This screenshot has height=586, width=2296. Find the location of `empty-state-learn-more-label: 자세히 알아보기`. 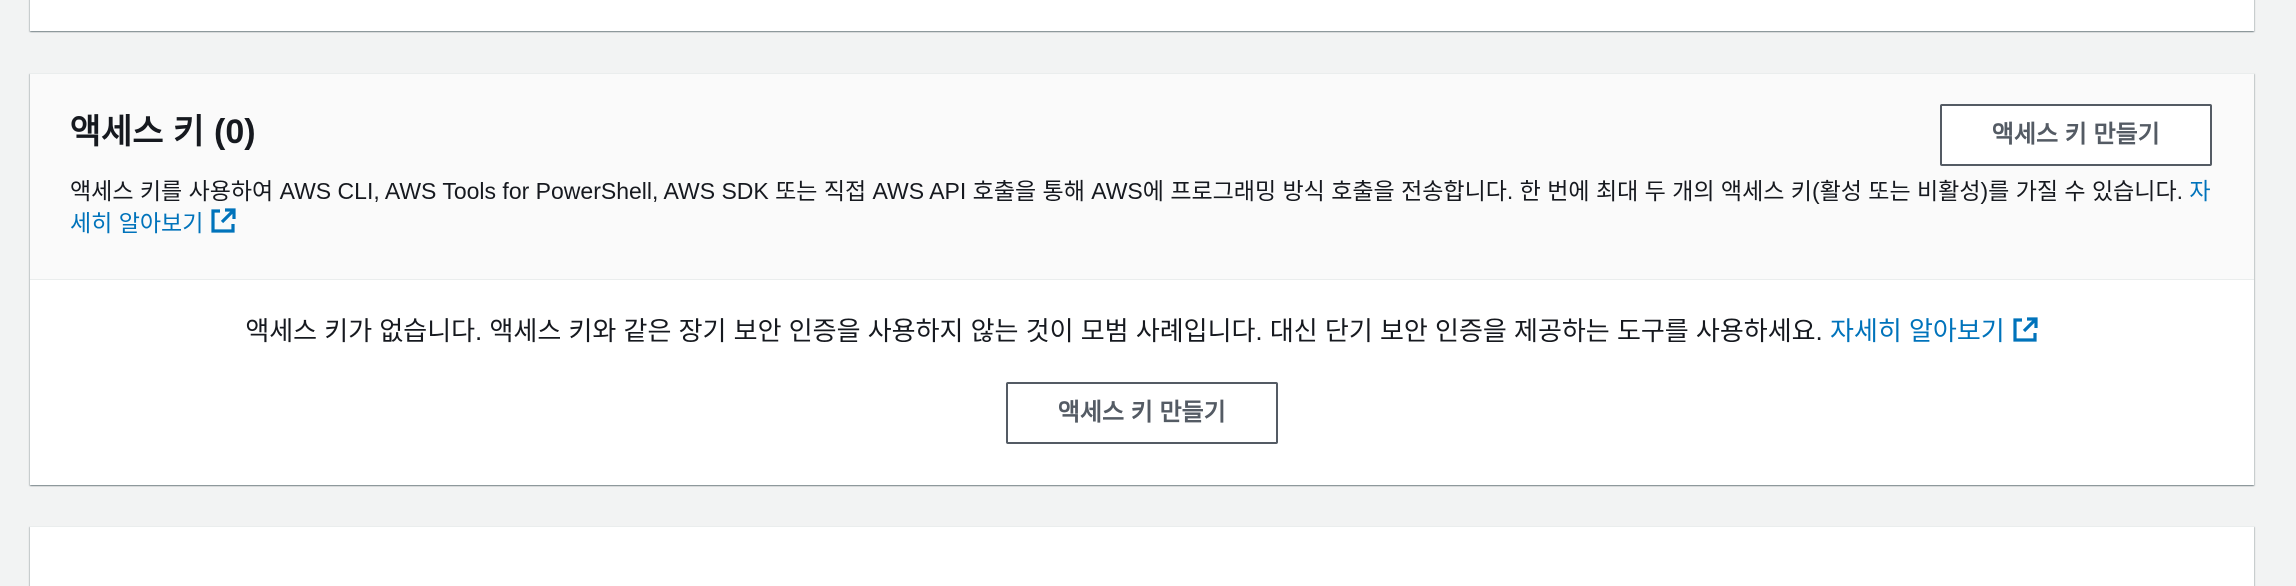

empty-state-learn-more-label: 자세히 알아보기 is located at coordinates (1917, 331).